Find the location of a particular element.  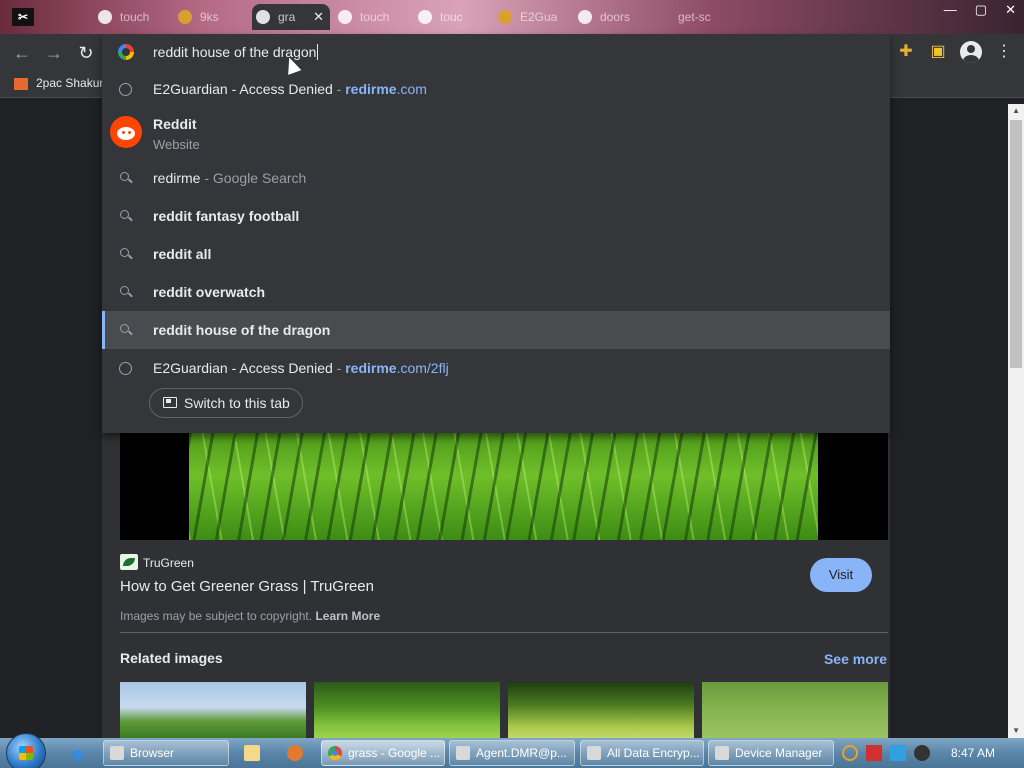

tab-1: touch is located at coordinates (133, 17).